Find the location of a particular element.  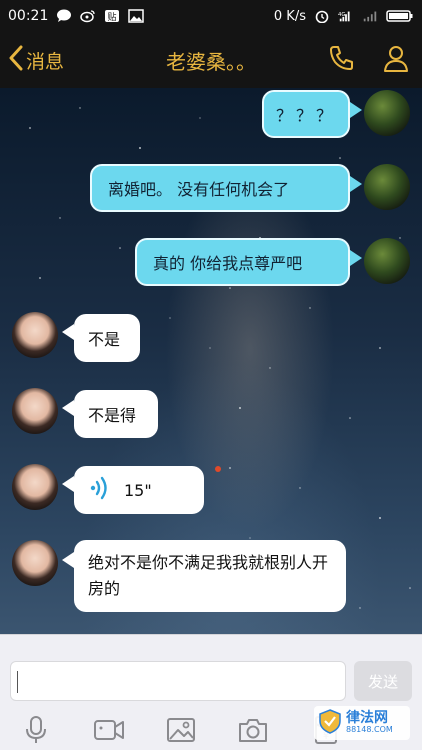

message-bubble-sent: 离婚吧。 没有任何机会了 is located at coordinates (220, 188).